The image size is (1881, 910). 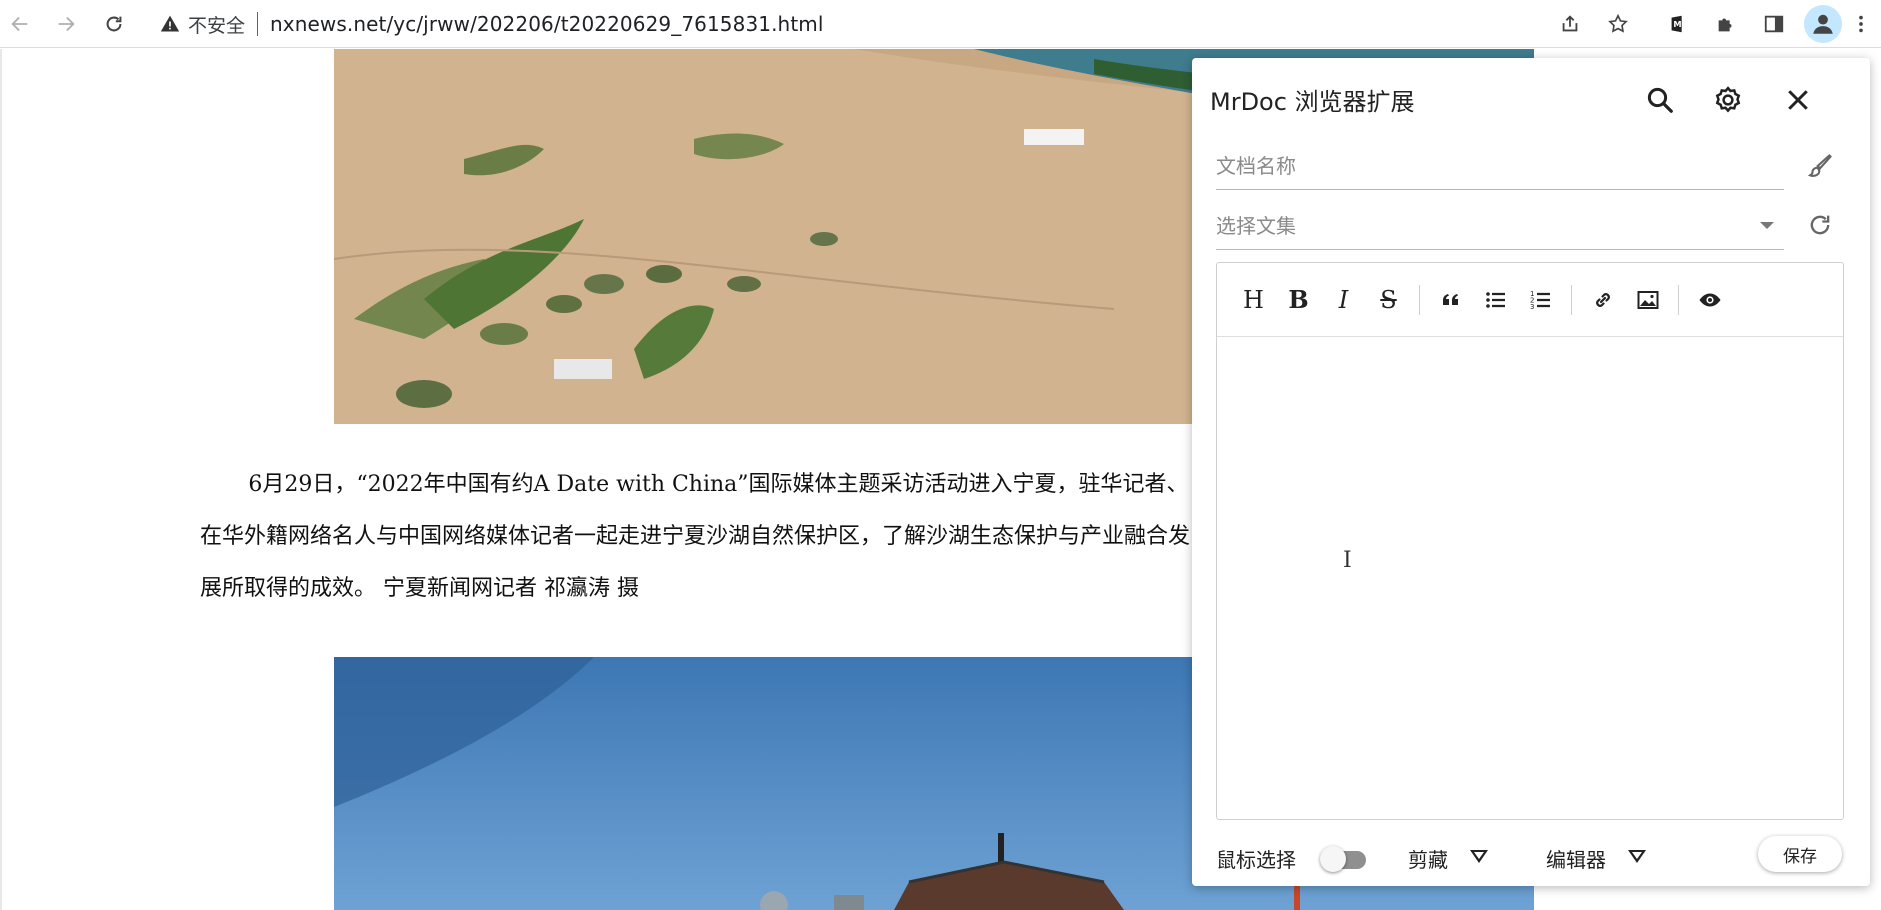 I want to click on warning-icon, so click(x=170, y=24).